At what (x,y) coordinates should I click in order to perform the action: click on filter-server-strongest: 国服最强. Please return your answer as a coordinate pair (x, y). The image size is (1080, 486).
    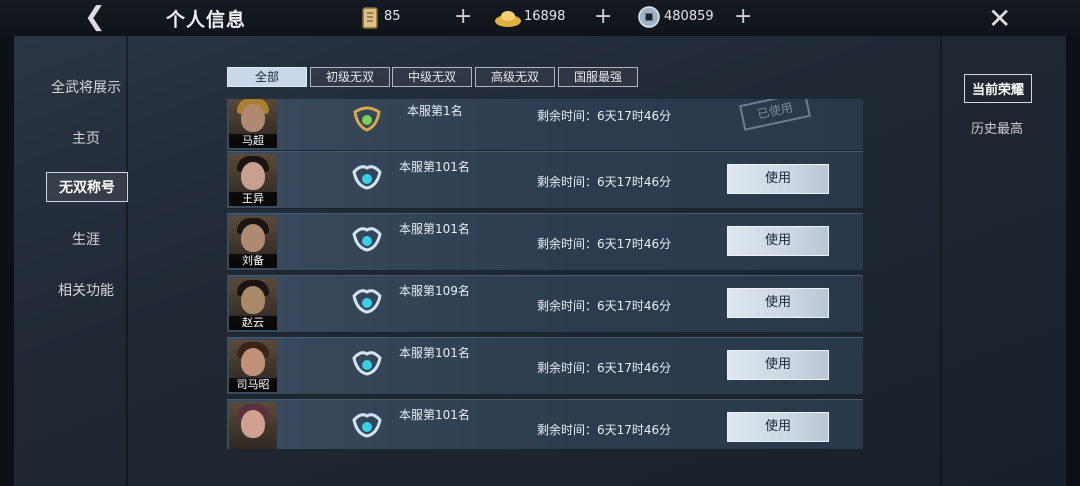
    Looking at the image, I should click on (598, 77).